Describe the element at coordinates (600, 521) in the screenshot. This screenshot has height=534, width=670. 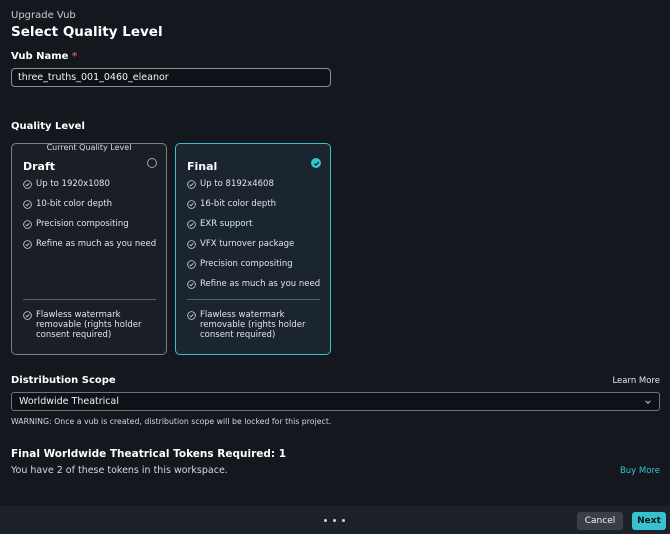
I see `cancel-button: Cancel` at that location.